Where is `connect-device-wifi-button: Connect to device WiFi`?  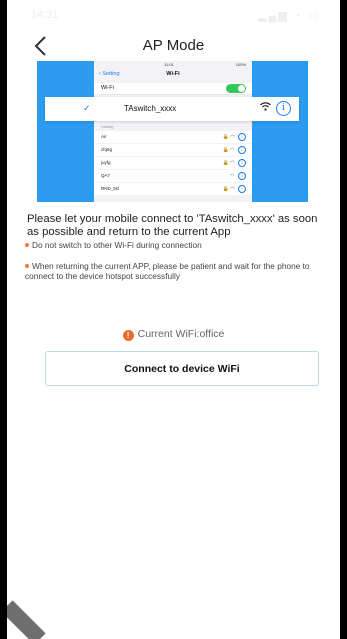 connect-device-wifi-button: Connect to device WiFi is located at coordinates (182, 368).